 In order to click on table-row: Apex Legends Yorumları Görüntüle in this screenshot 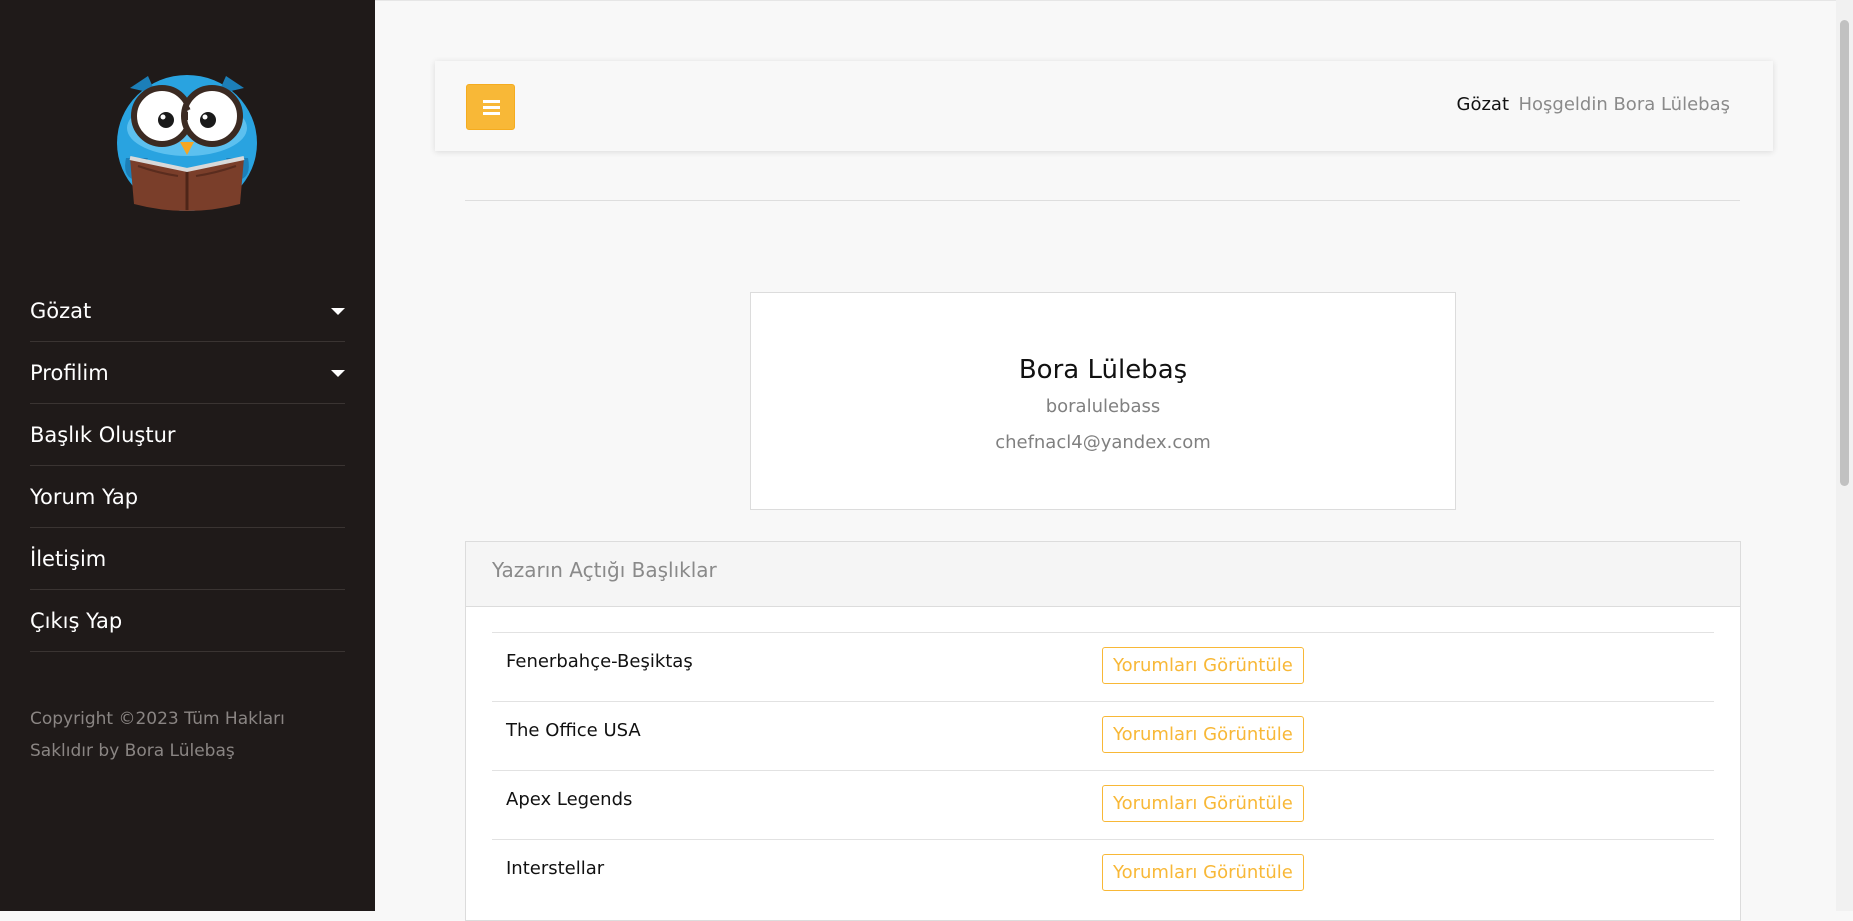, I will do `click(1103, 804)`.